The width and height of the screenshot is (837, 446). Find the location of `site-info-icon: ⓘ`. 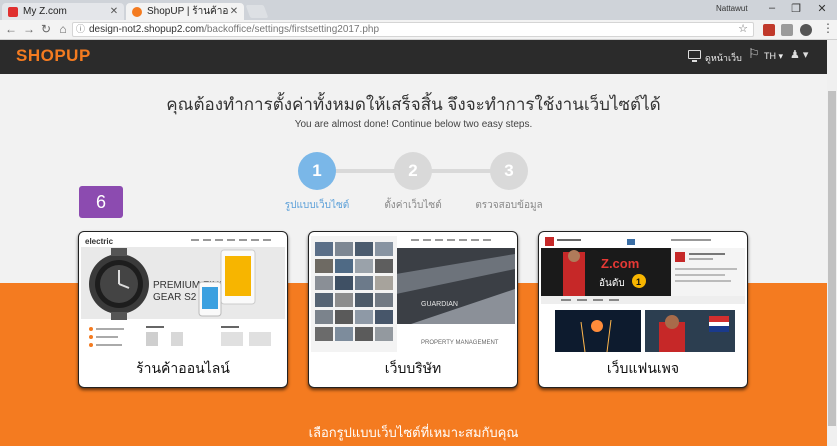

site-info-icon: ⓘ is located at coordinates (80, 29).